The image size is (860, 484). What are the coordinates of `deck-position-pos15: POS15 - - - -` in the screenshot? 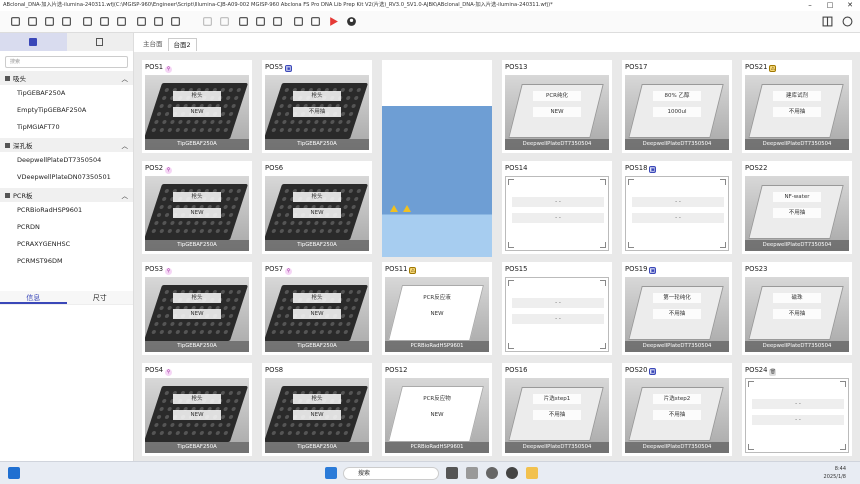 It's located at (557, 308).